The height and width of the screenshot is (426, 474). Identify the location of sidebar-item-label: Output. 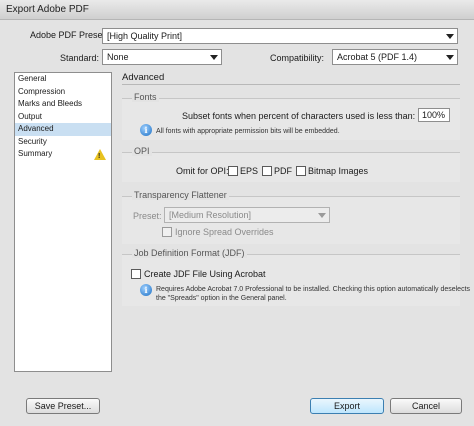
(30, 116).